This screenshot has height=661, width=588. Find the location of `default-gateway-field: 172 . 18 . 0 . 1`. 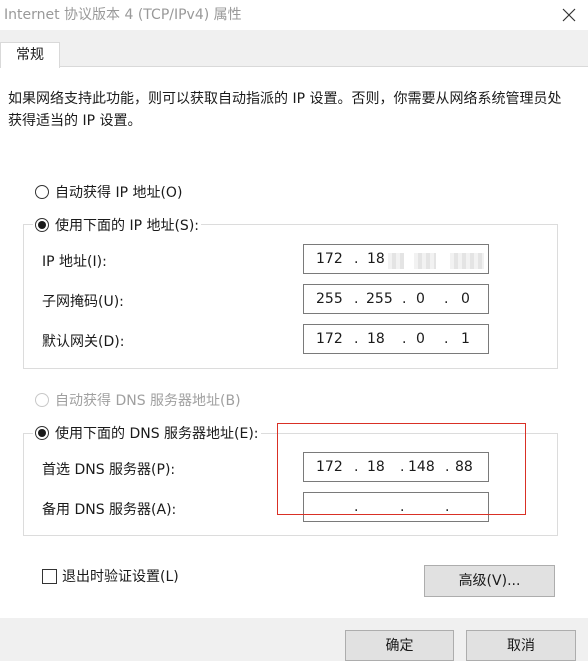

default-gateway-field: 172 . 18 . 0 . 1 is located at coordinates (396, 339).